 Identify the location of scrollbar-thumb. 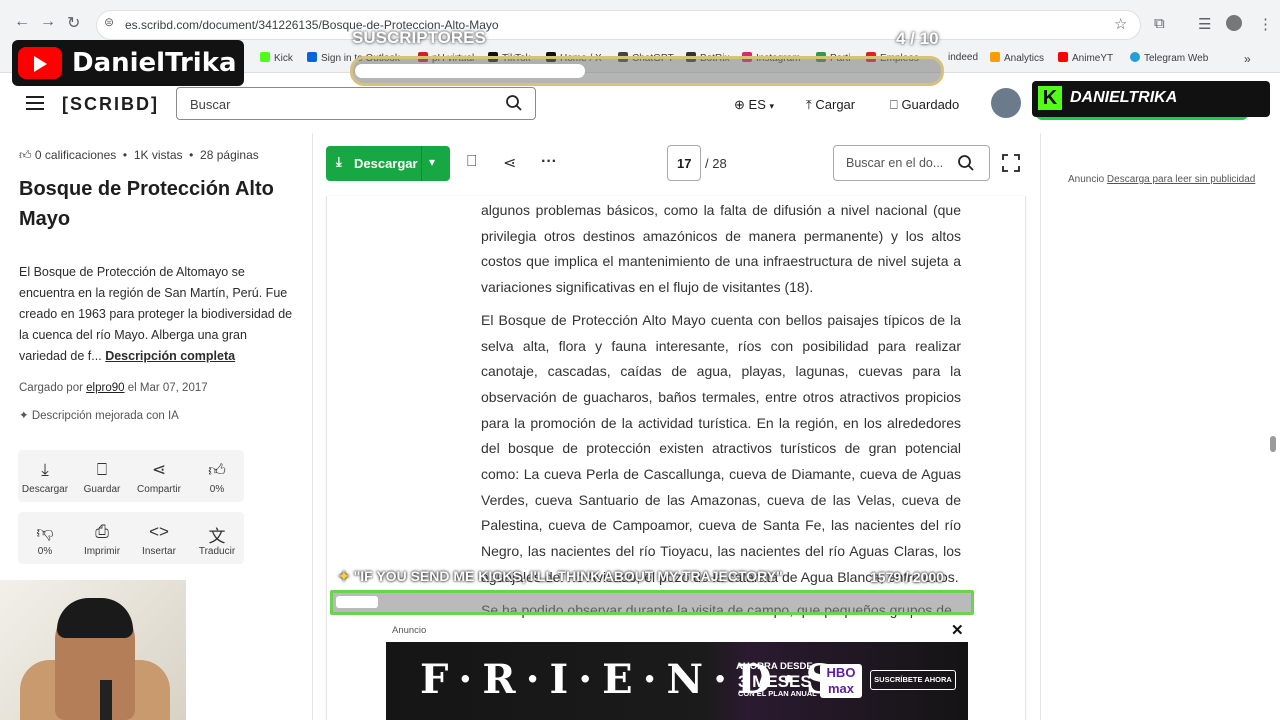
(1273, 444).